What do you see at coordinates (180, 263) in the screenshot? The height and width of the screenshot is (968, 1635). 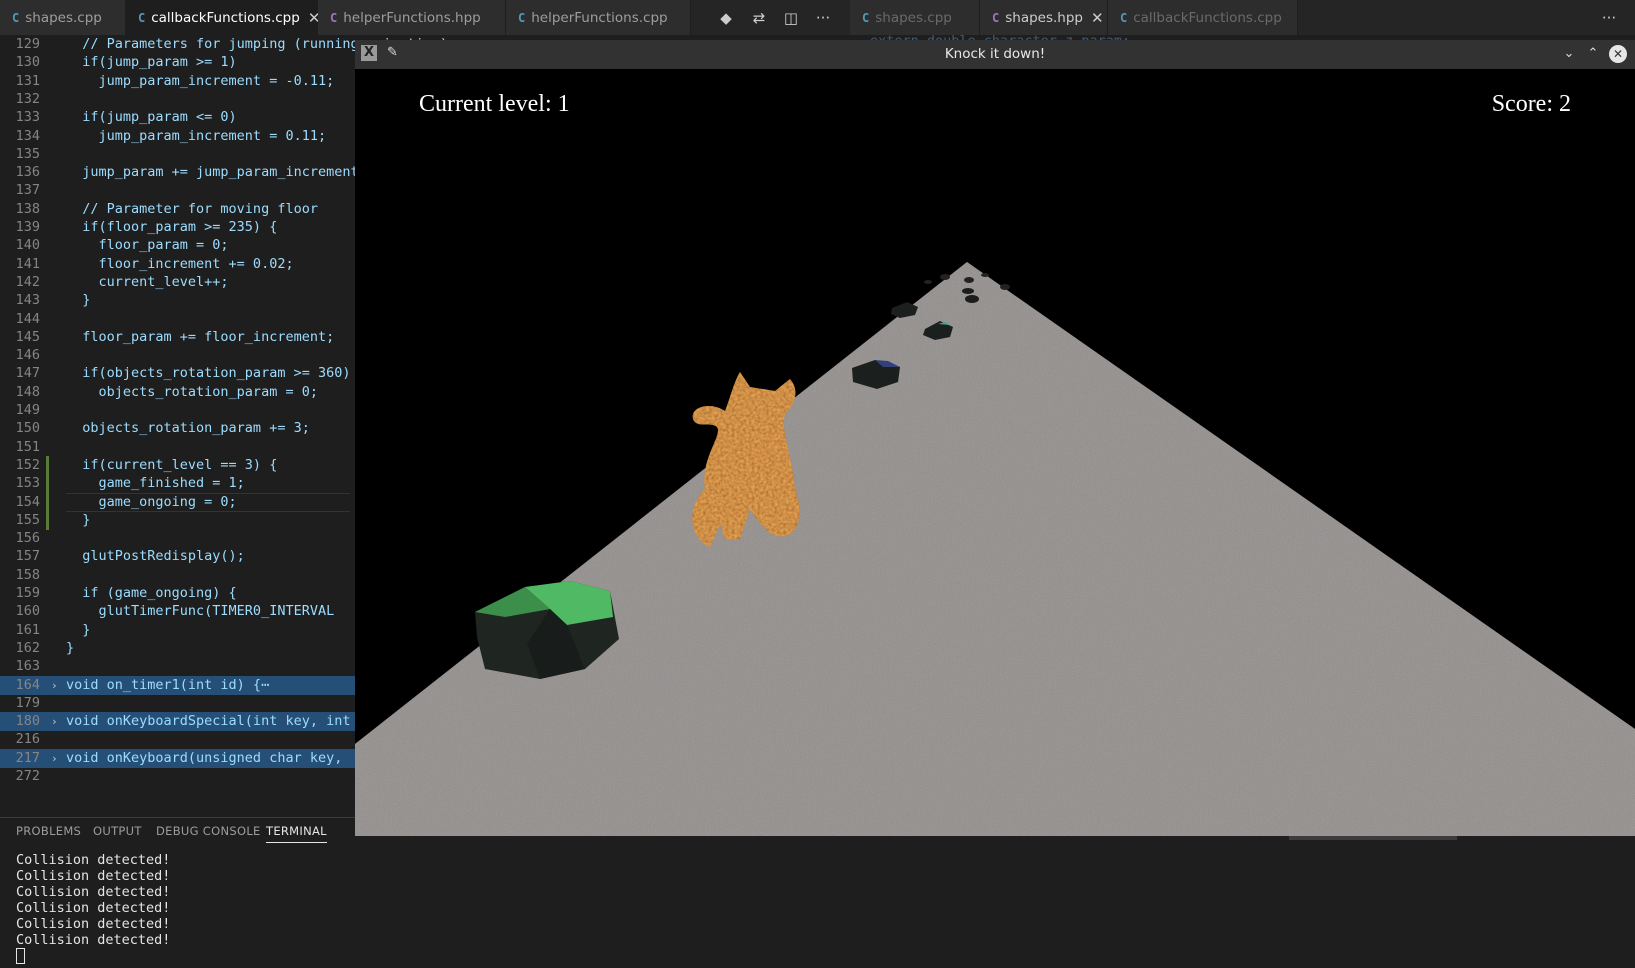 I see `code-text: floor_increment += 0.02;` at bounding box center [180, 263].